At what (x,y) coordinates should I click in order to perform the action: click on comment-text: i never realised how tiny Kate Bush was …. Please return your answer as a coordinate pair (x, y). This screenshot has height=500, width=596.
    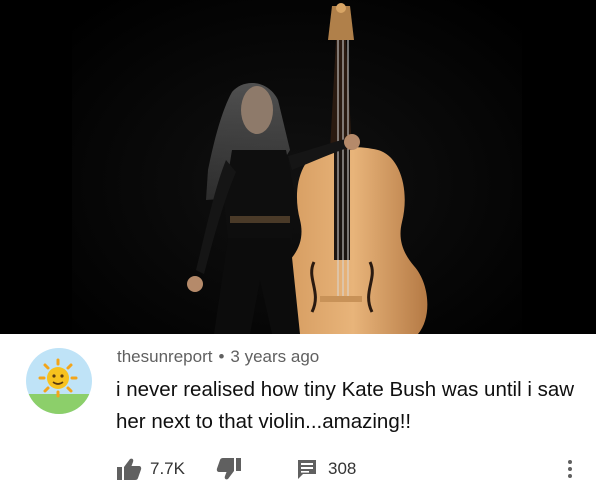
    Looking at the image, I should click on (345, 405).